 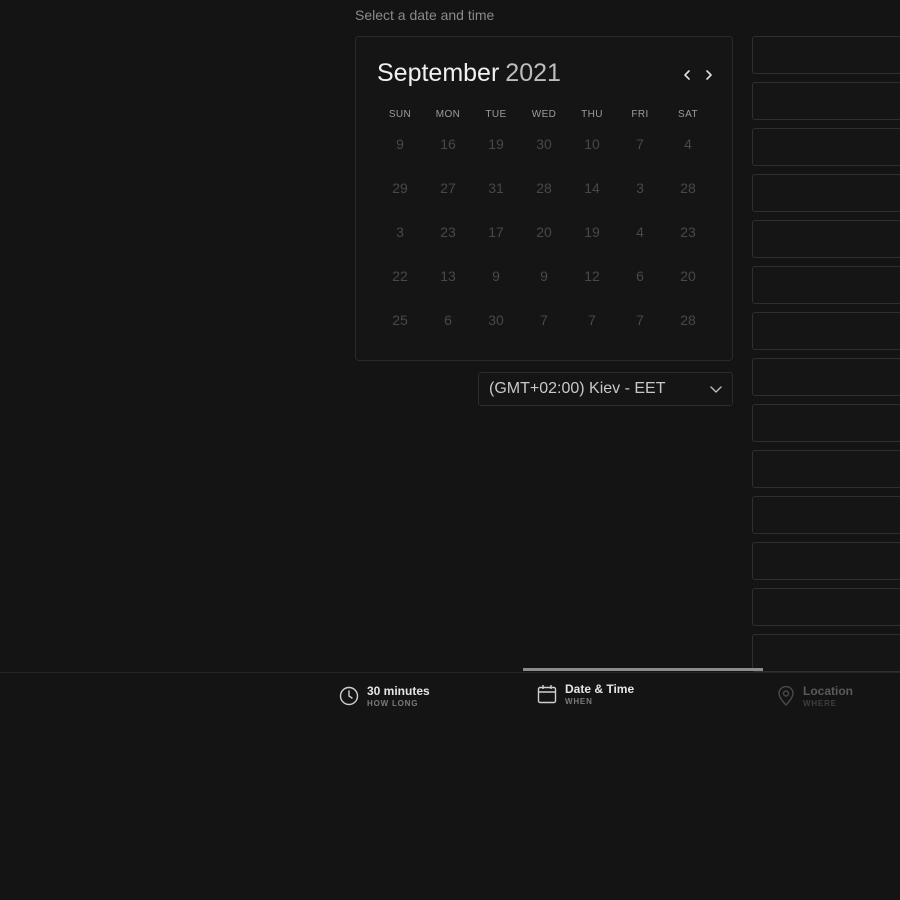 What do you see at coordinates (398, 691) in the screenshot?
I see `step-duration-label: 30 minutes` at bounding box center [398, 691].